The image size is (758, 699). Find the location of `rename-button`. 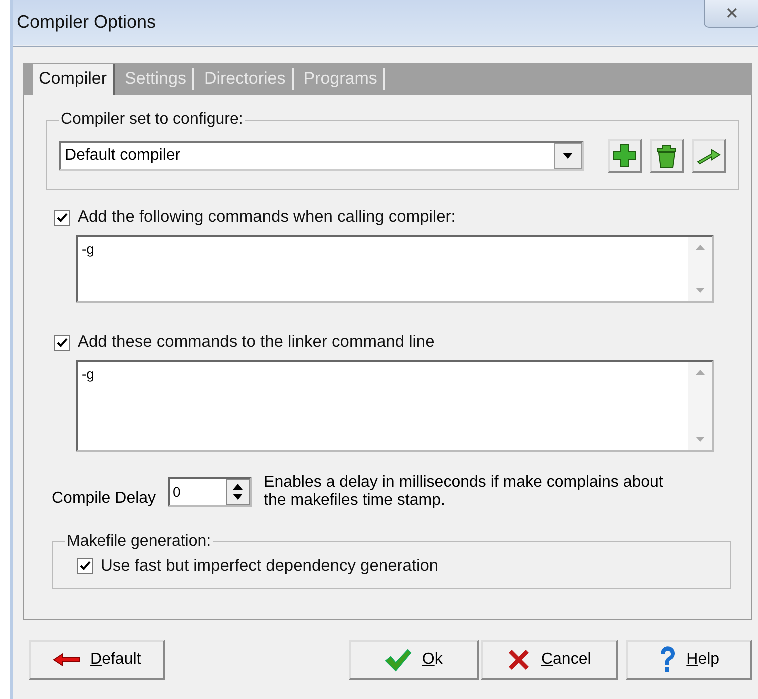

rename-button is located at coordinates (709, 156).